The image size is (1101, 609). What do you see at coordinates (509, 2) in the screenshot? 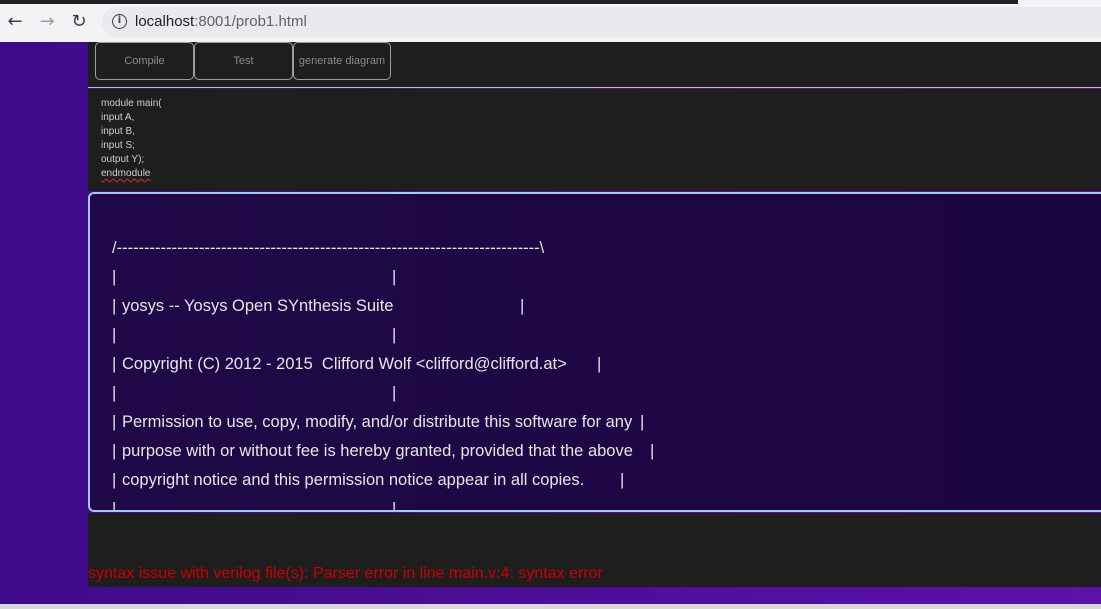
I see `tab-strip` at bounding box center [509, 2].